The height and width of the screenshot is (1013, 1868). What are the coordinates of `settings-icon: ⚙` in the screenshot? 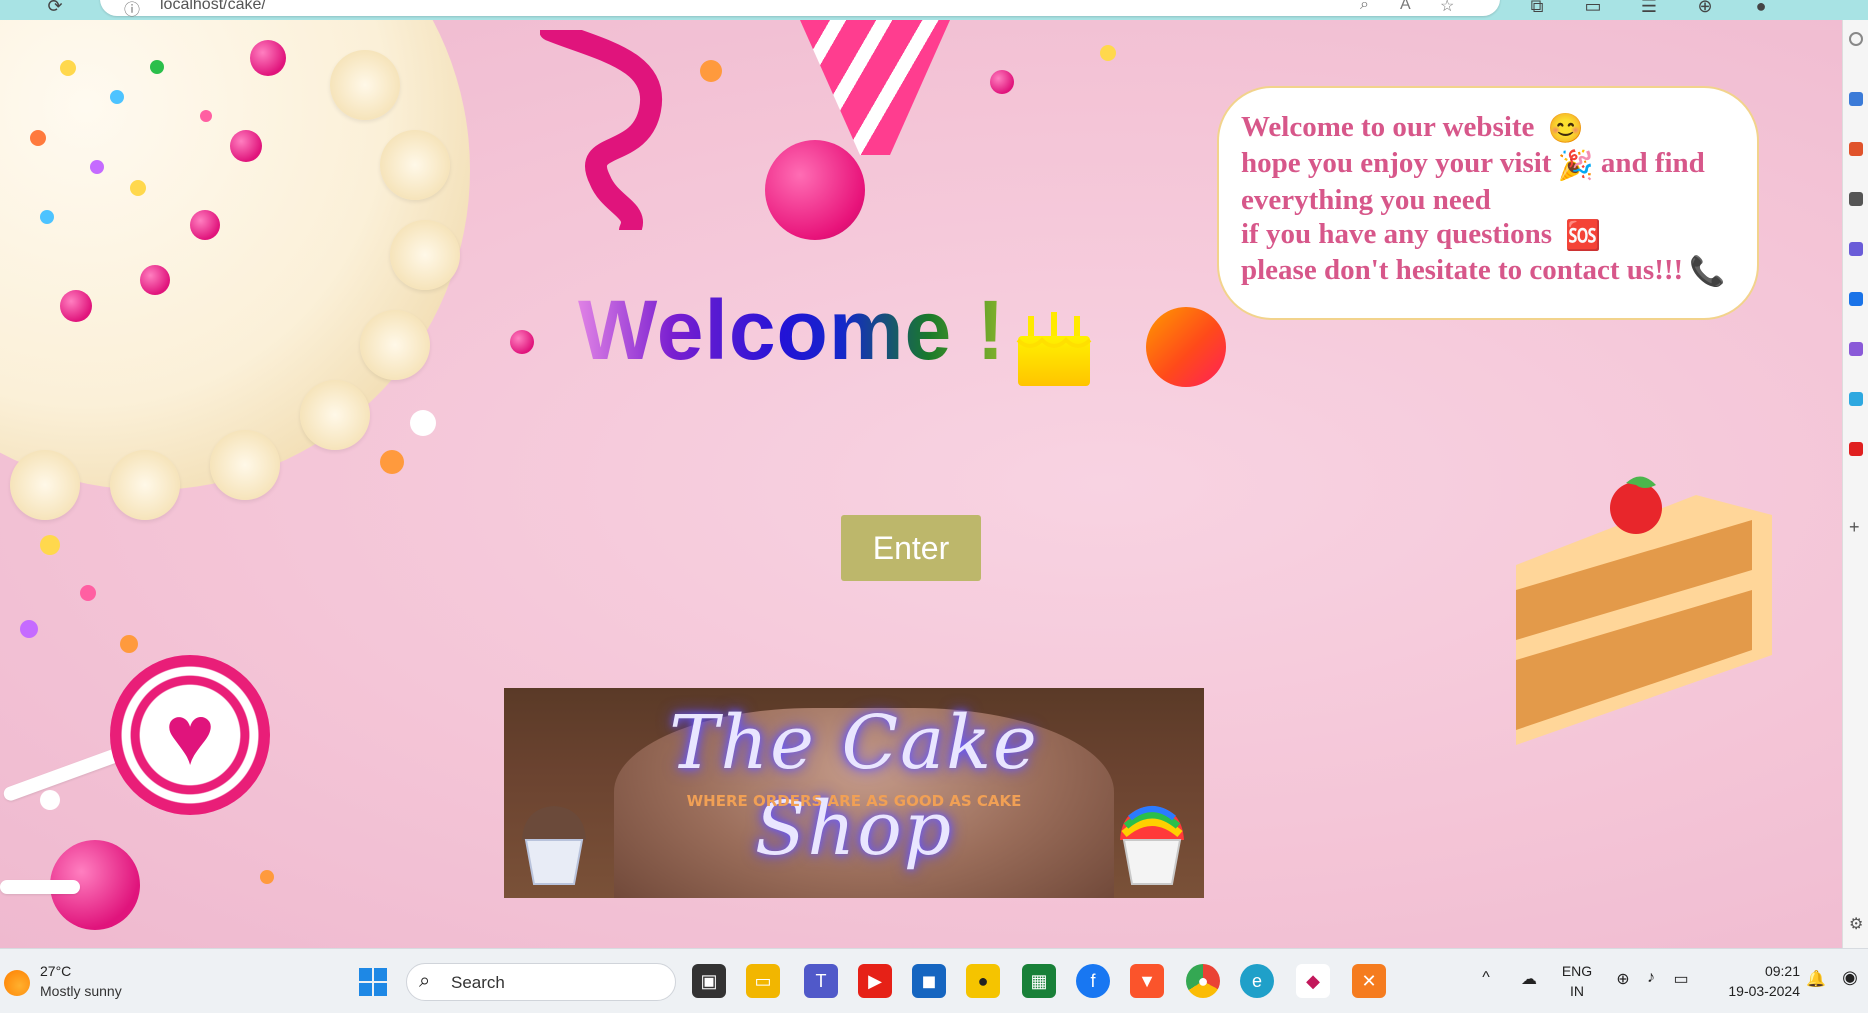 It's located at (1856, 925).